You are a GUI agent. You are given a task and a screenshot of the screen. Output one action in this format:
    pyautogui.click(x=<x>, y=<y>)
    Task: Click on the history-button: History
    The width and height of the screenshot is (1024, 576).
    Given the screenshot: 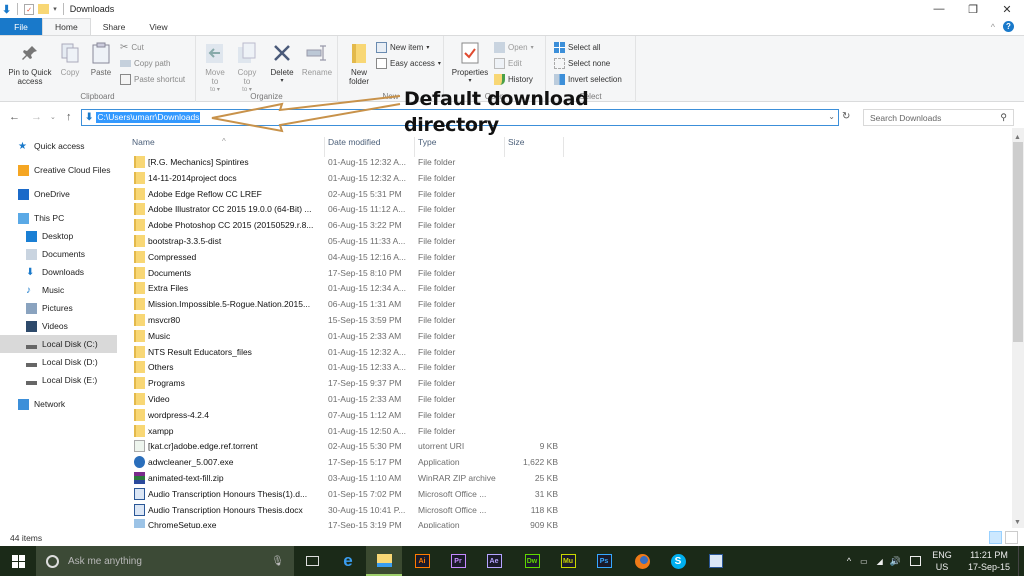 What is the action you would take?
    pyautogui.click(x=513, y=79)
    